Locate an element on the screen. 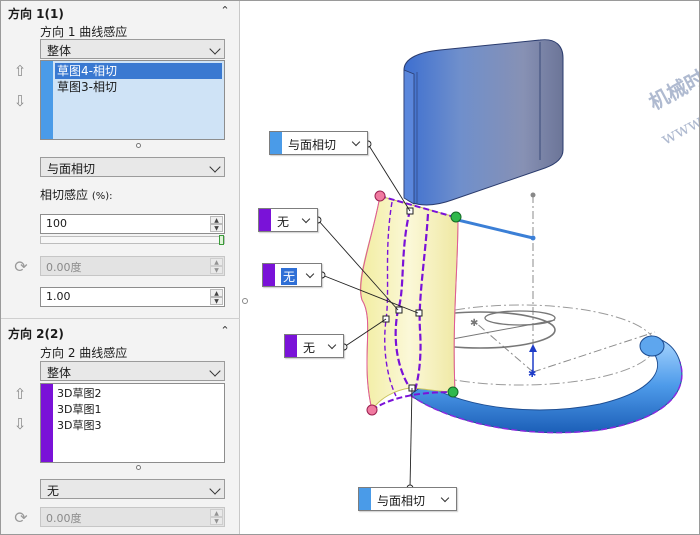 This screenshot has width=700, height=535. callout-bottom-face-tangency: 与面相切 is located at coordinates (407, 499).